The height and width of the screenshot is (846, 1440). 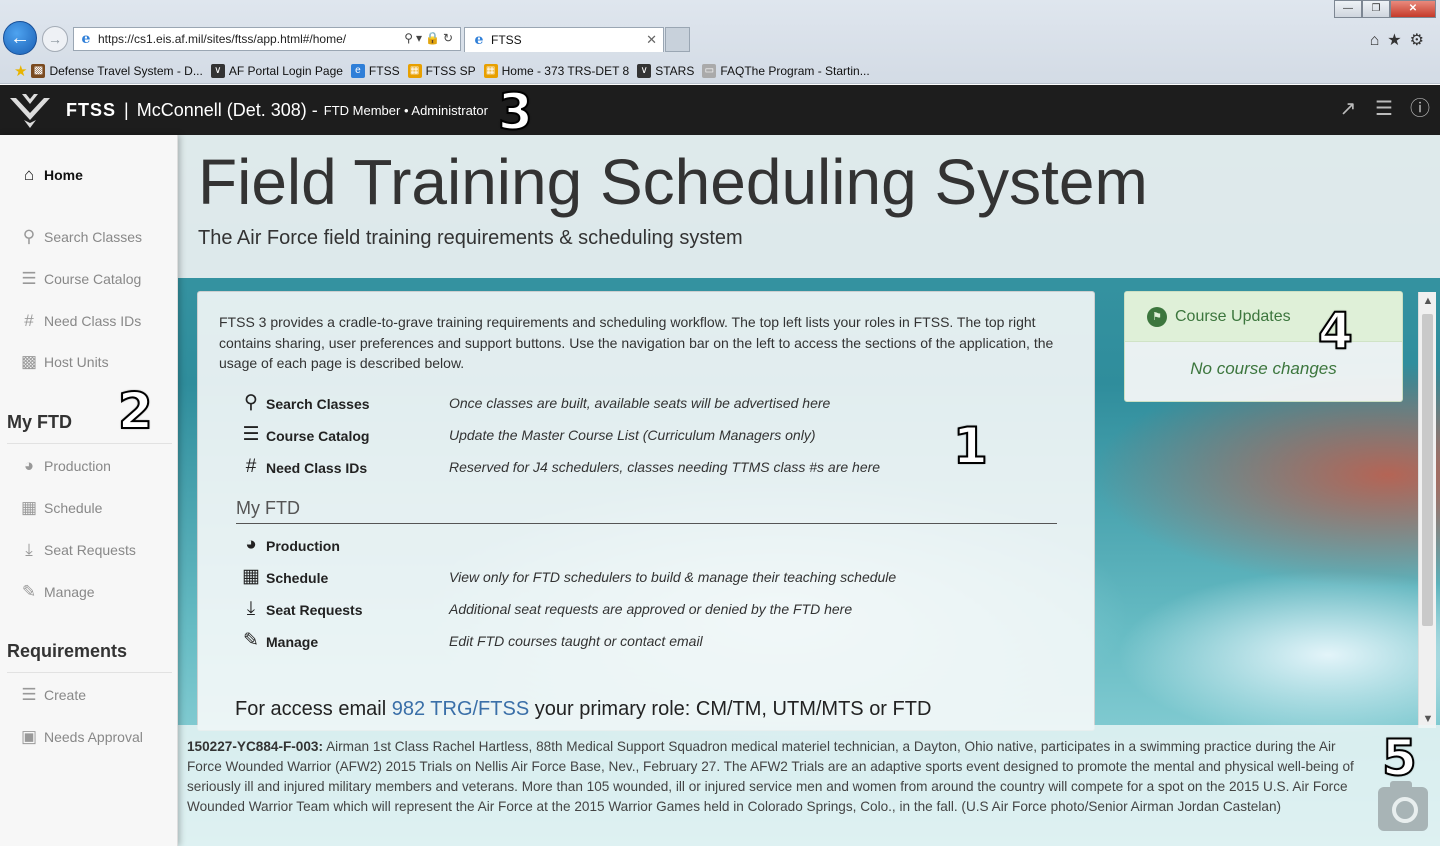 What do you see at coordinates (649, 546) in the screenshot?
I see `overview-row-production: ◕ Production` at bounding box center [649, 546].